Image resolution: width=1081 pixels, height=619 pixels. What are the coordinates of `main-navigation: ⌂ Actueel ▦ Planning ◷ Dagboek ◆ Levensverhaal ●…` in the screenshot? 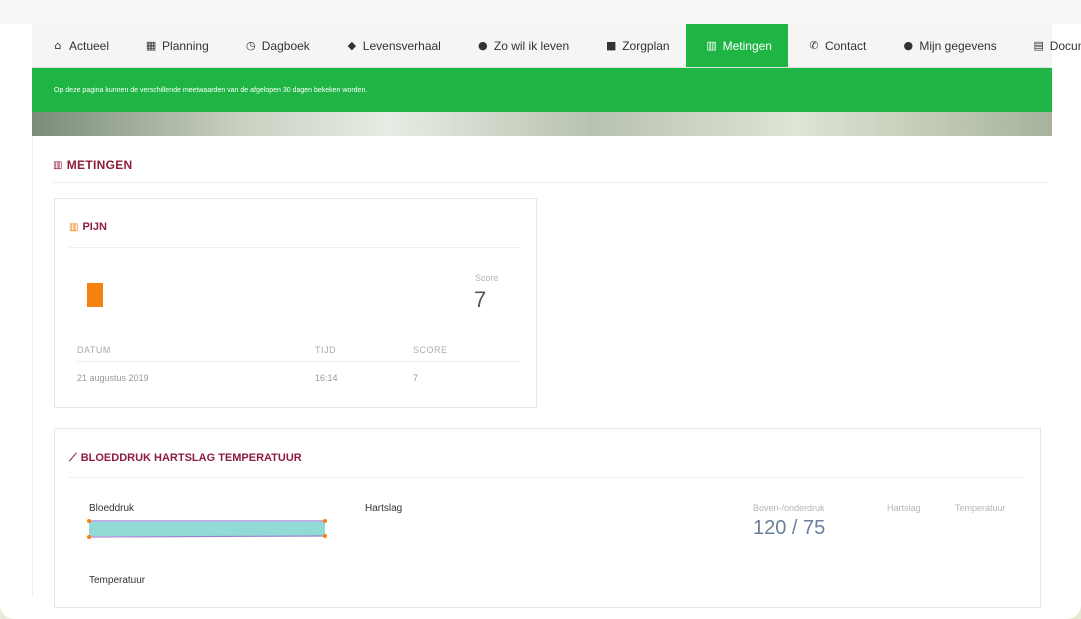 It's located at (556, 46).